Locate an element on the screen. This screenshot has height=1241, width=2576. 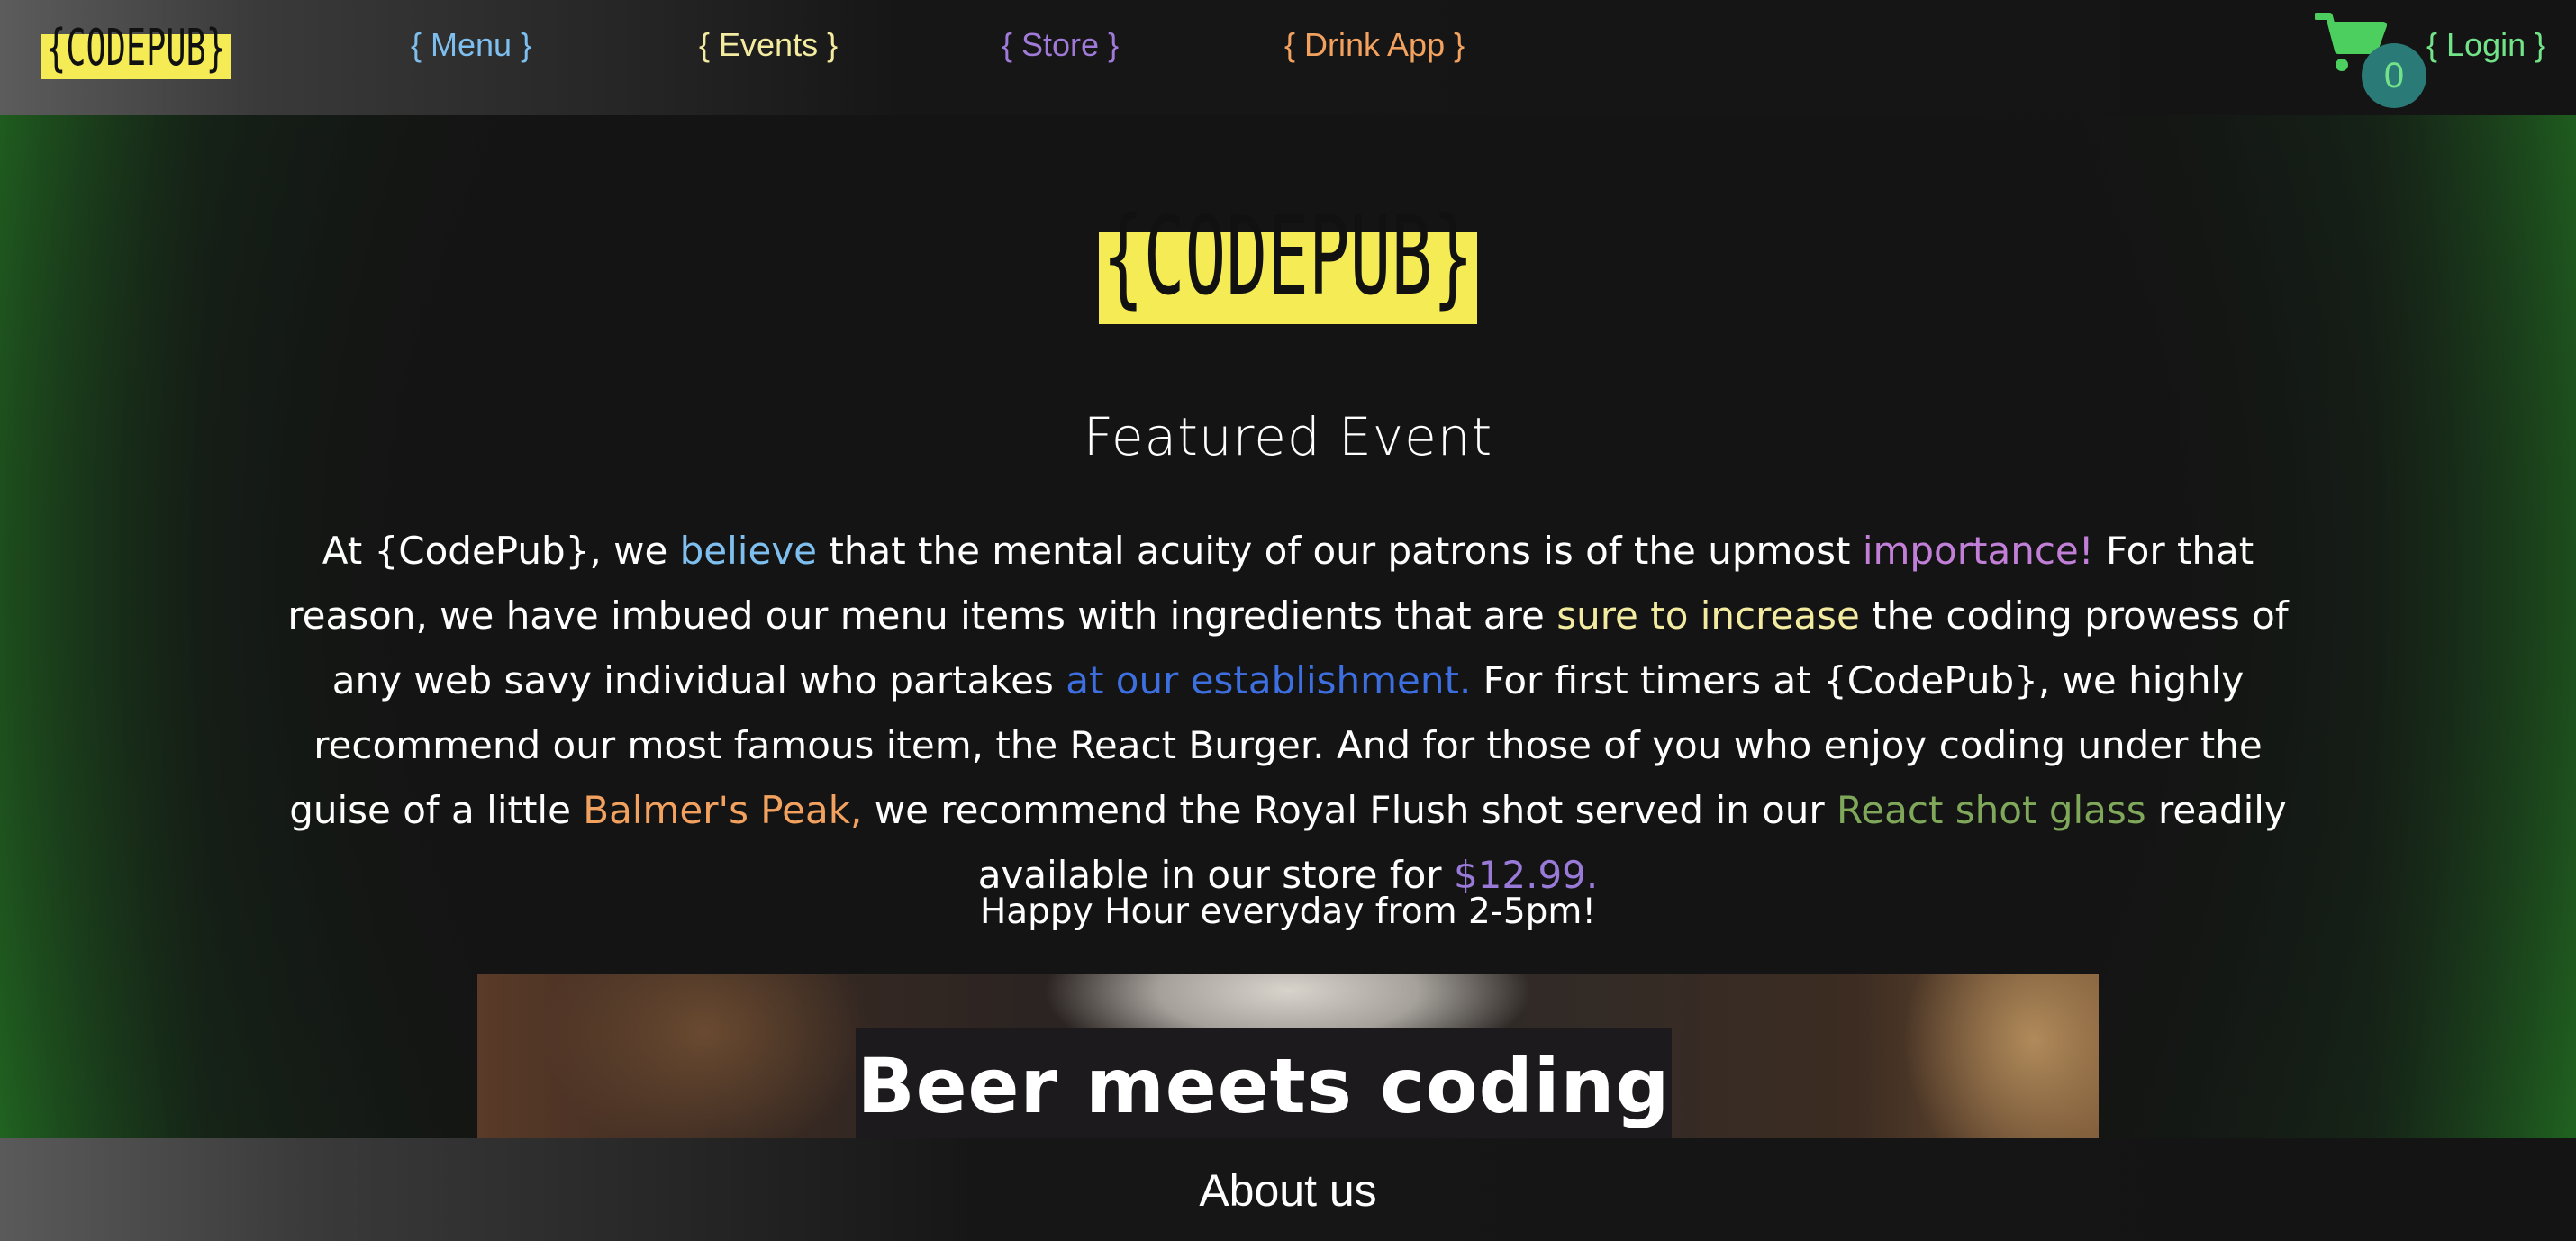
about-us-title: About us is located at coordinates (1288, 1190).